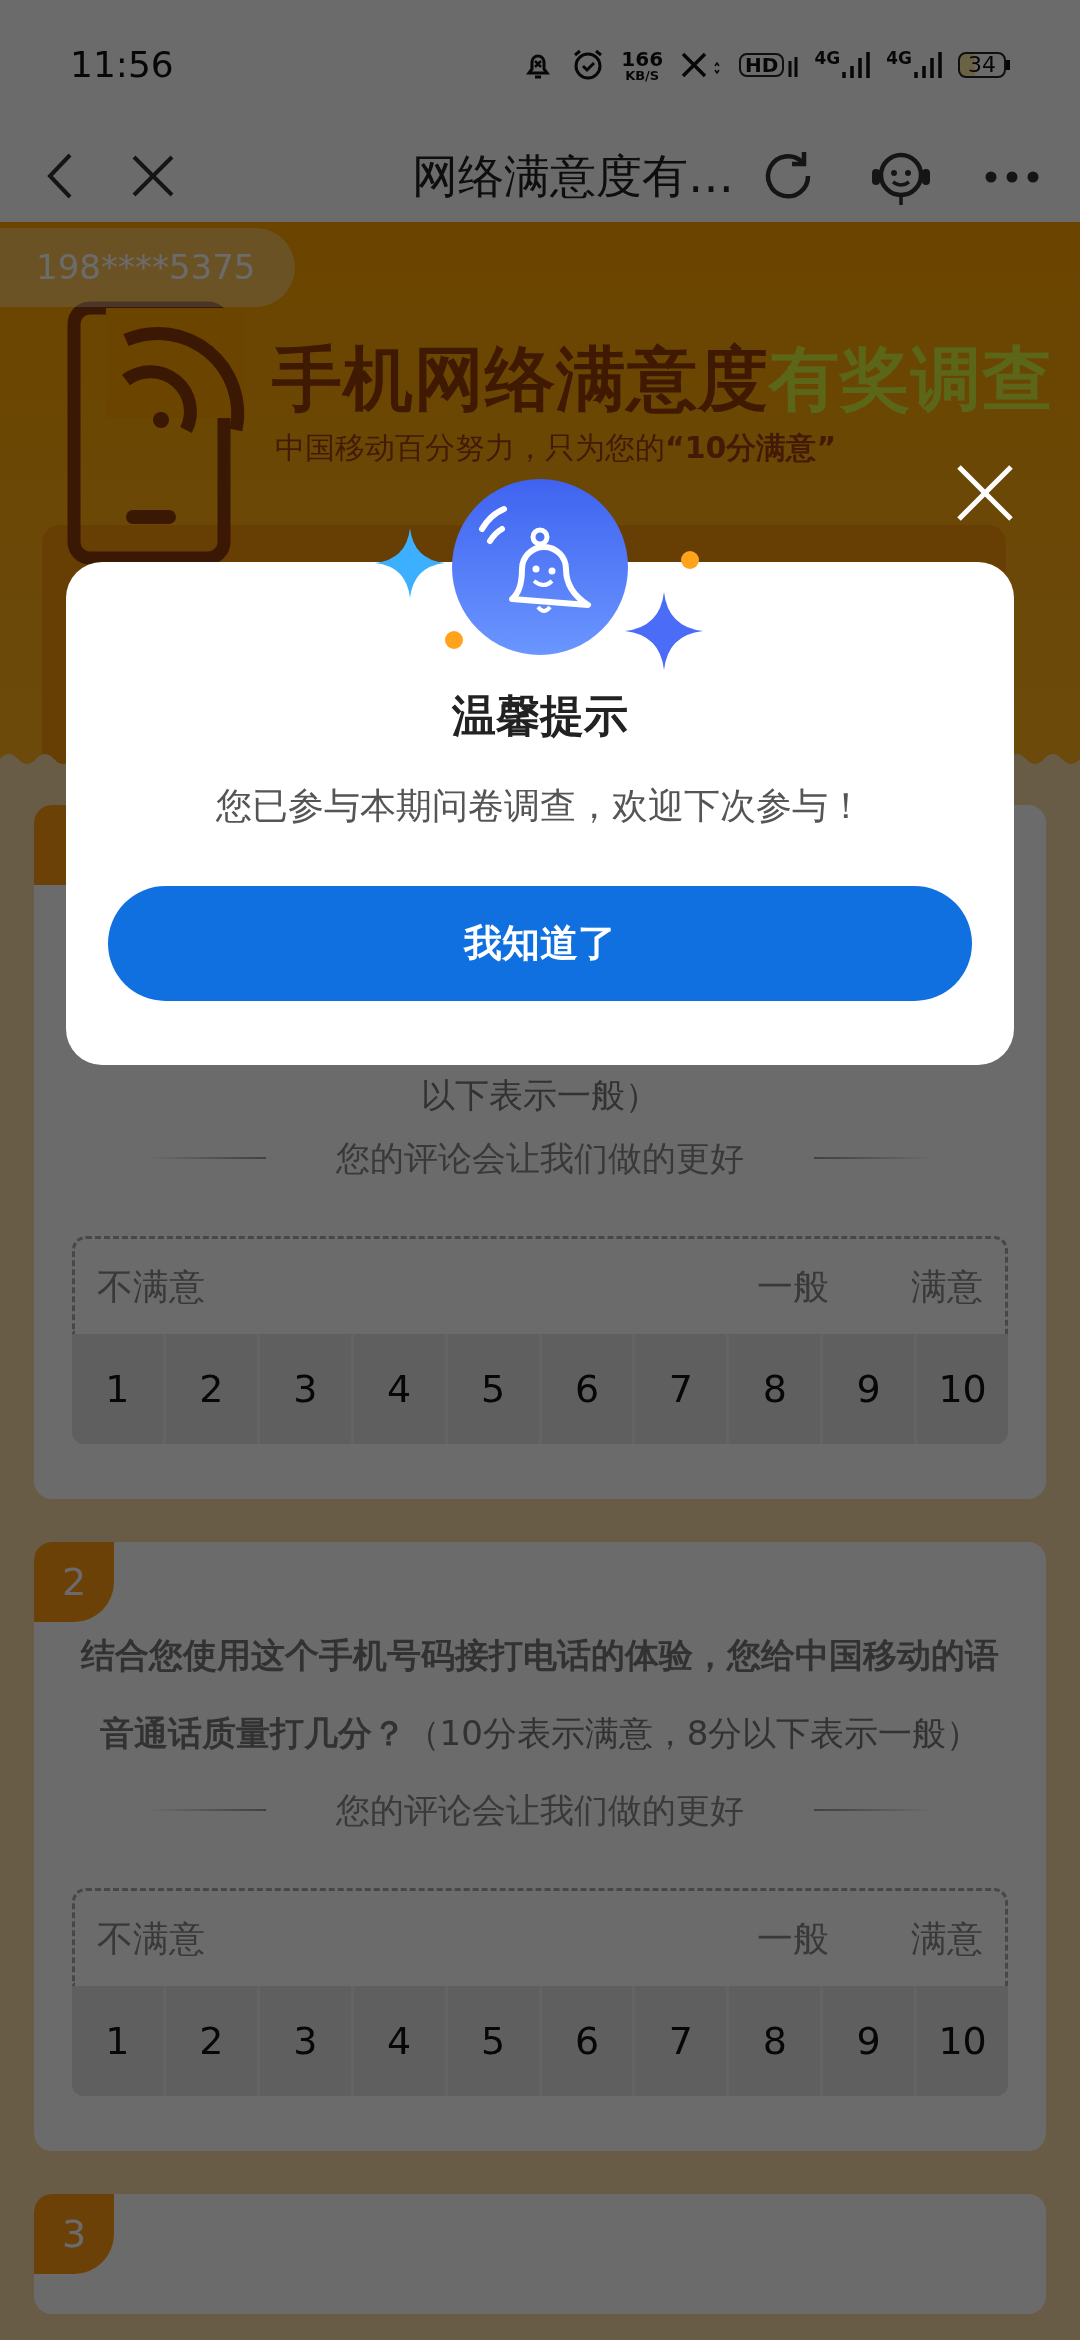 The width and height of the screenshot is (1080, 2340). Describe the element at coordinates (74, 1582) in the screenshot. I see `question-number: 2` at that location.